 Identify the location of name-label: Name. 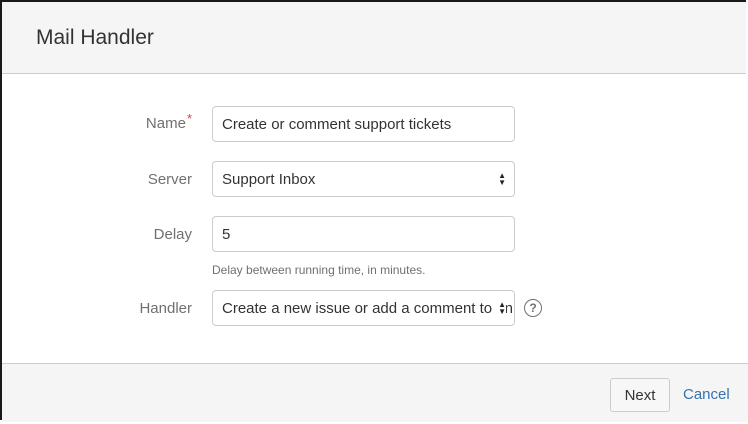
(165, 123).